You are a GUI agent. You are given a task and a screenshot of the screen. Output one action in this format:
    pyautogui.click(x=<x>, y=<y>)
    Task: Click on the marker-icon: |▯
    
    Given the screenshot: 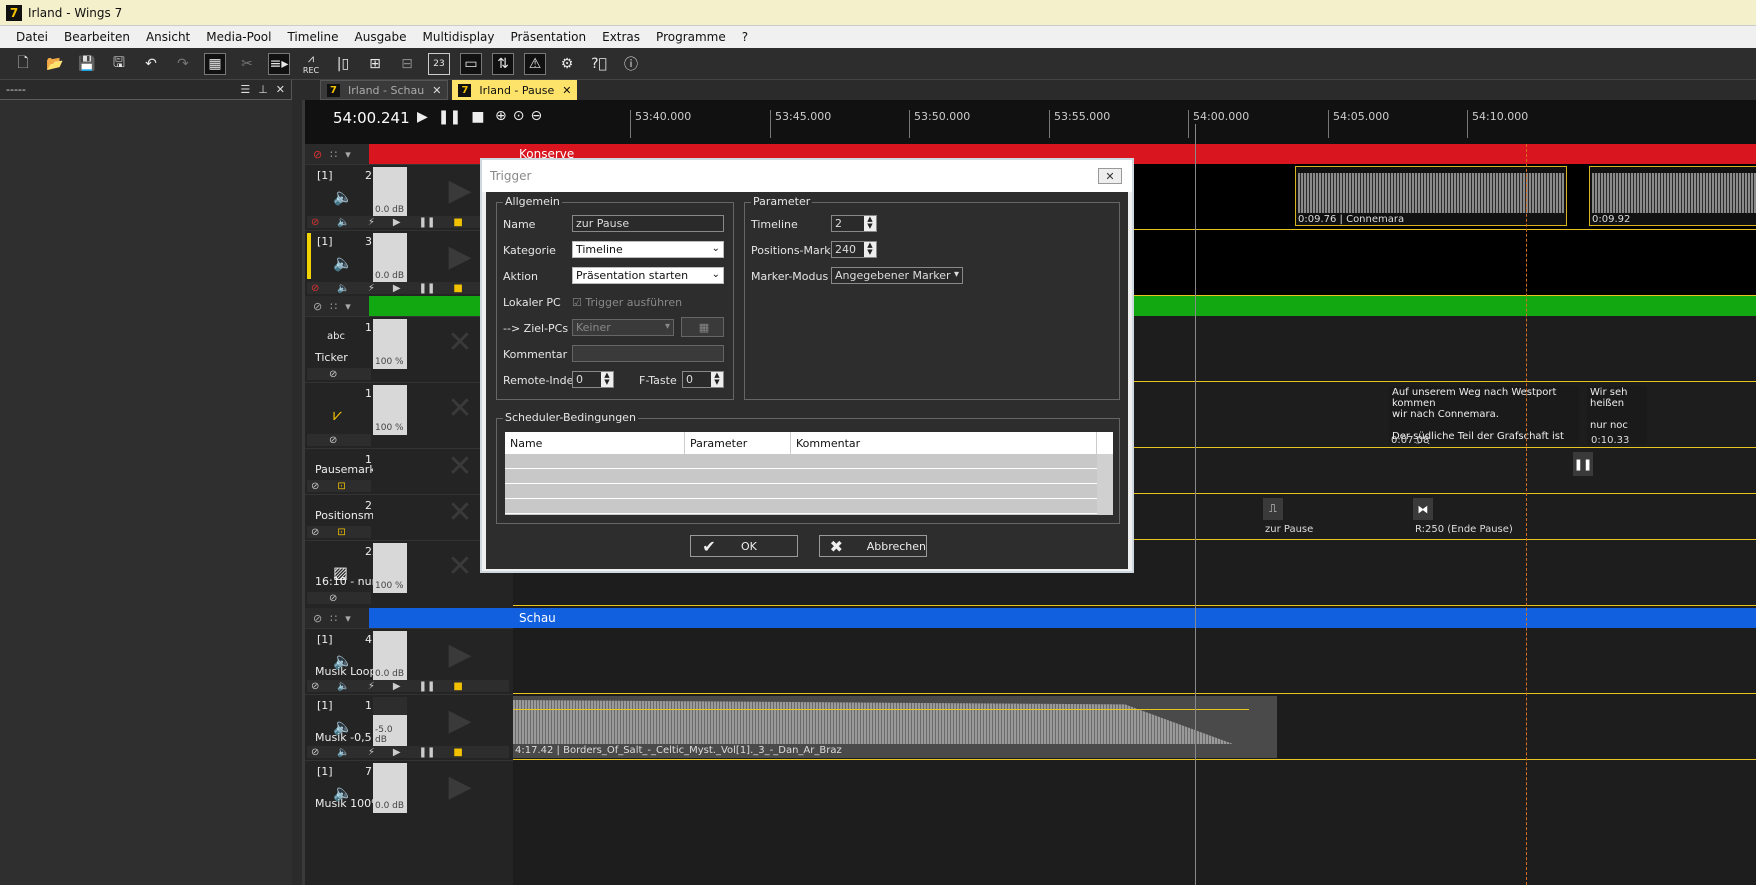 What is the action you would take?
    pyautogui.click(x=343, y=64)
    